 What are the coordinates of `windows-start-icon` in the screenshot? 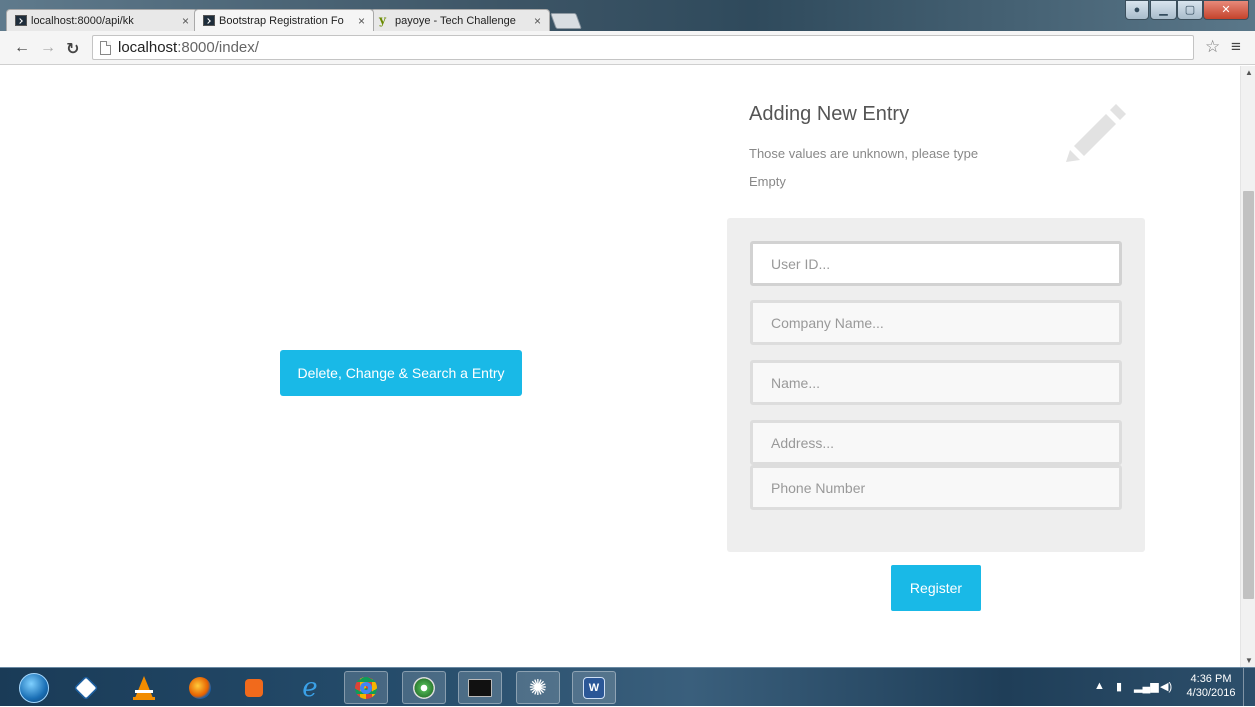 It's located at (34, 687).